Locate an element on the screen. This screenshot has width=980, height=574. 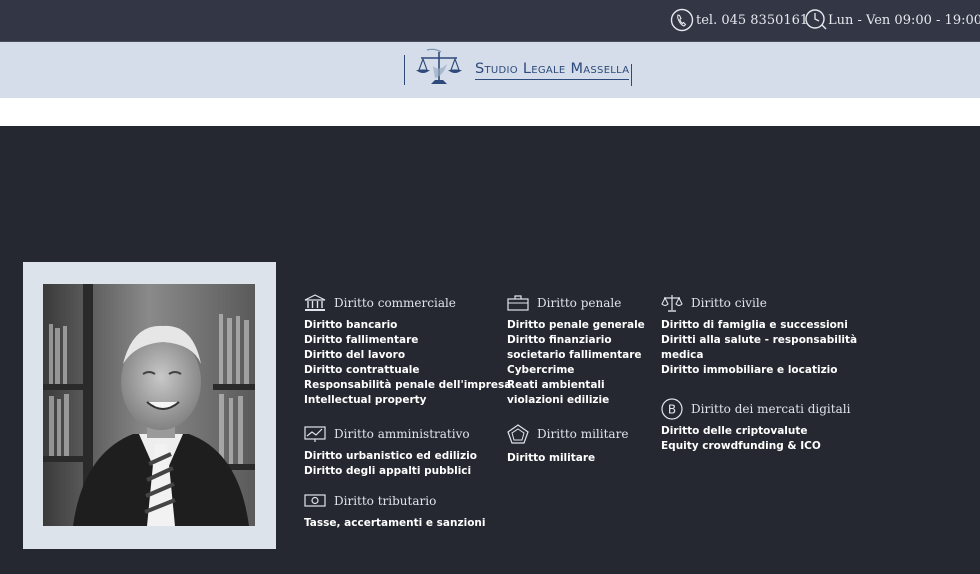
lawyer-portrait is located at coordinates (149, 405).